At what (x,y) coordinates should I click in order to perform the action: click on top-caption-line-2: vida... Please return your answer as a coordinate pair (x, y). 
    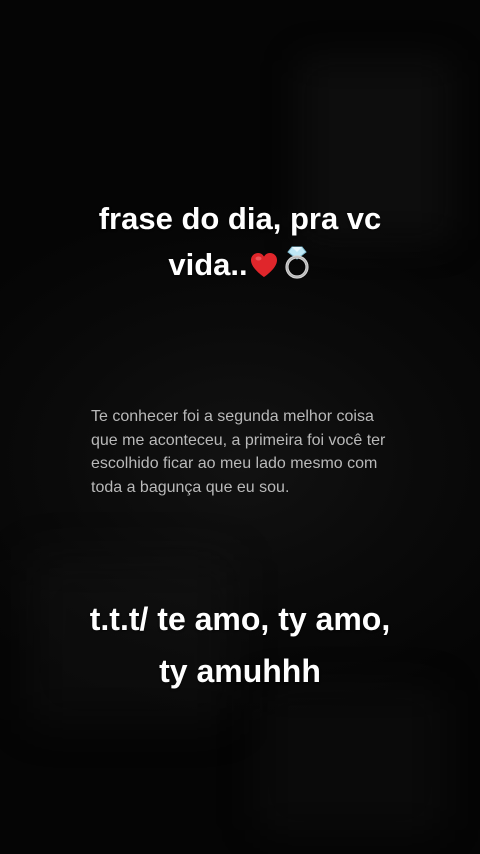
    Looking at the image, I should click on (240, 267).